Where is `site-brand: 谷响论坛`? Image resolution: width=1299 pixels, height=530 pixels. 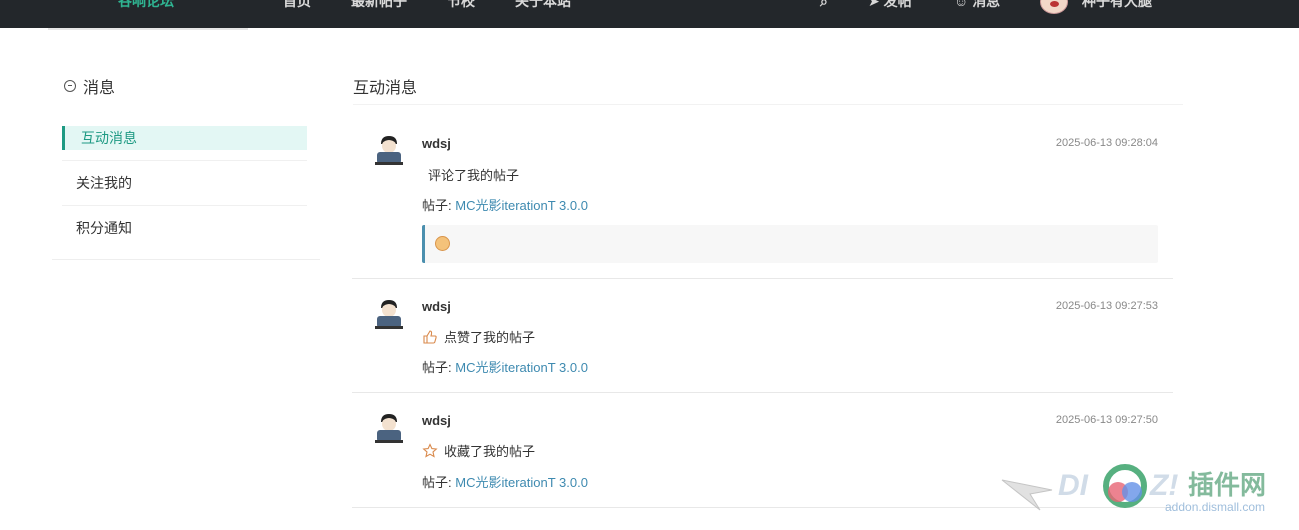
site-brand: 谷响论坛 is located at coordinates (146, 4).